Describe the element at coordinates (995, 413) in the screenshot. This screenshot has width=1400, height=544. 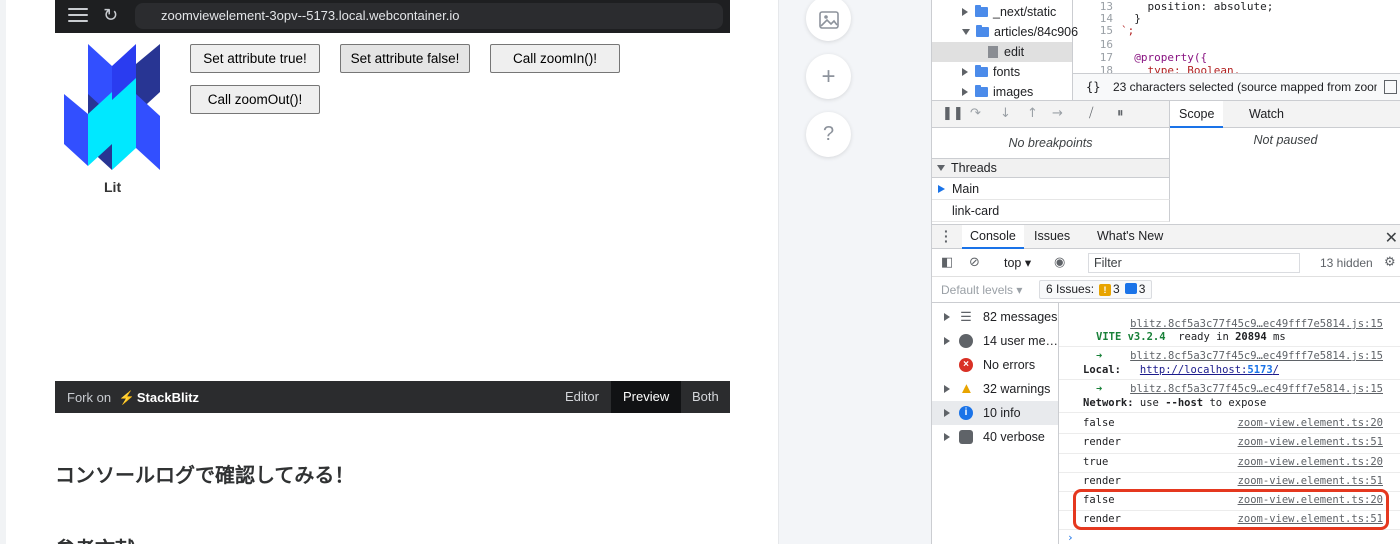
I see `sidebar-item-info: i 10 info` at that location.